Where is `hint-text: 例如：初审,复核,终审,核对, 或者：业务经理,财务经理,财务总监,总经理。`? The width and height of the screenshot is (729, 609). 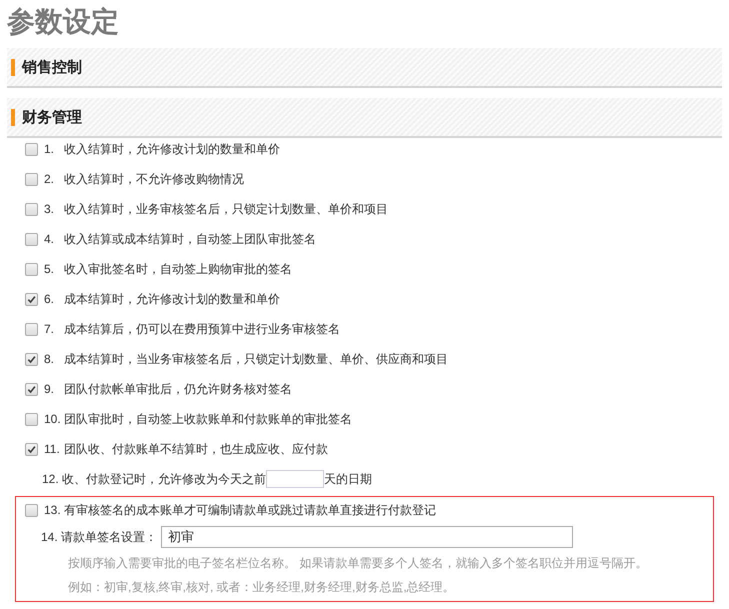
hint-text: 例如：初审,复核,终审,核对, 或者：业务经理,财务经理,财务总监,总经理。 is located at coordinates (261, 587).